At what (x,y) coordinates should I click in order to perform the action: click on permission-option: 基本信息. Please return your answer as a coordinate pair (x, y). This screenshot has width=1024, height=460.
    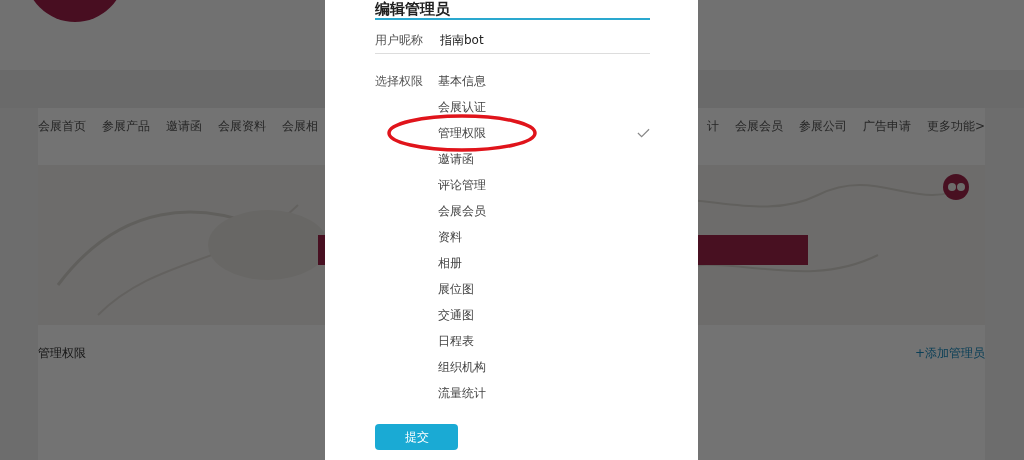
    Looking at the image, I should click on (544, 81).